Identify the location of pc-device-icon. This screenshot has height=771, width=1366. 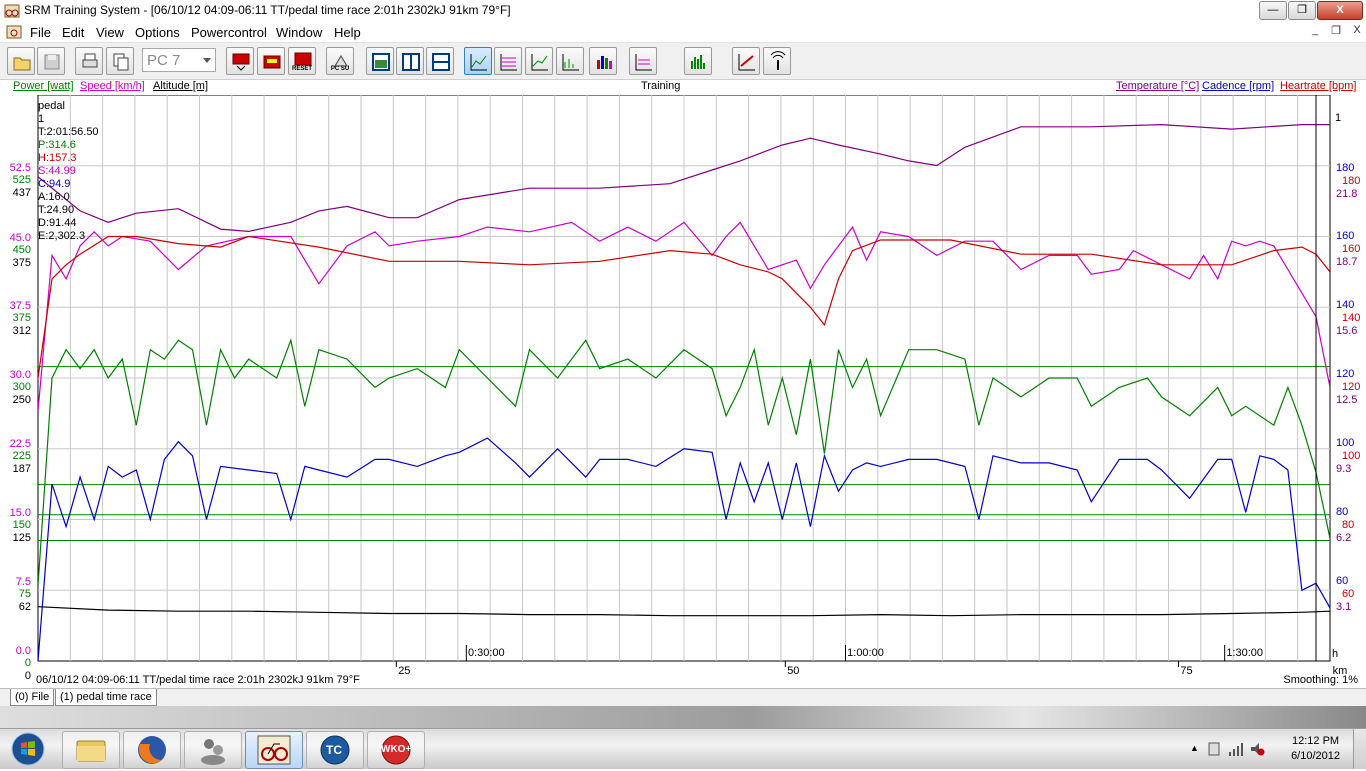
(272, 62).